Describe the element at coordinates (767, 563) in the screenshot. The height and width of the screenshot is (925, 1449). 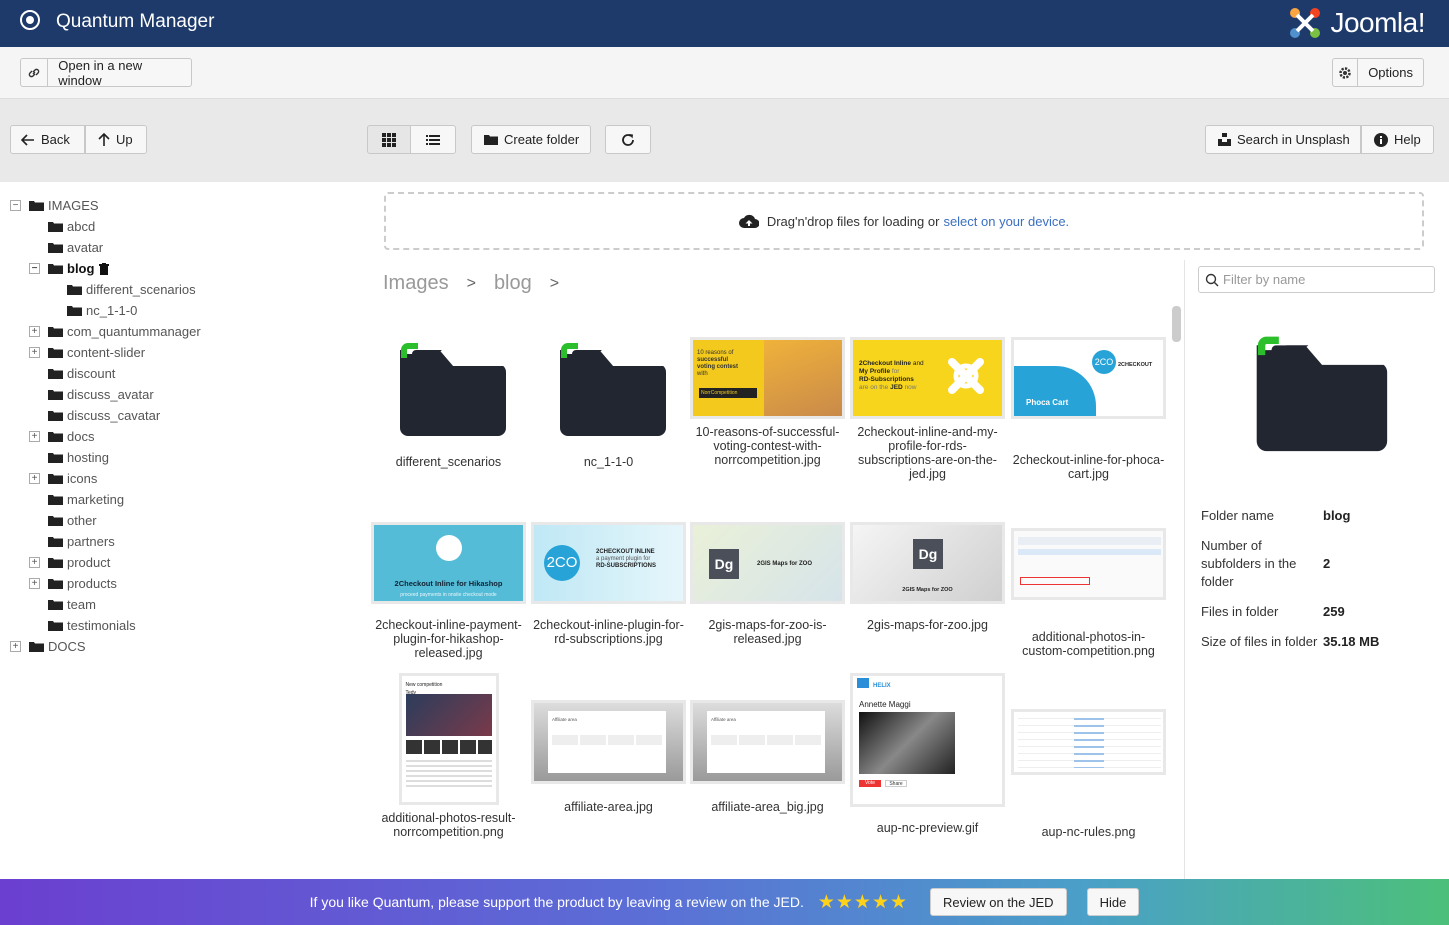
I see `thumbnail: Dg 2GIS Maps for ZOO` at that location.